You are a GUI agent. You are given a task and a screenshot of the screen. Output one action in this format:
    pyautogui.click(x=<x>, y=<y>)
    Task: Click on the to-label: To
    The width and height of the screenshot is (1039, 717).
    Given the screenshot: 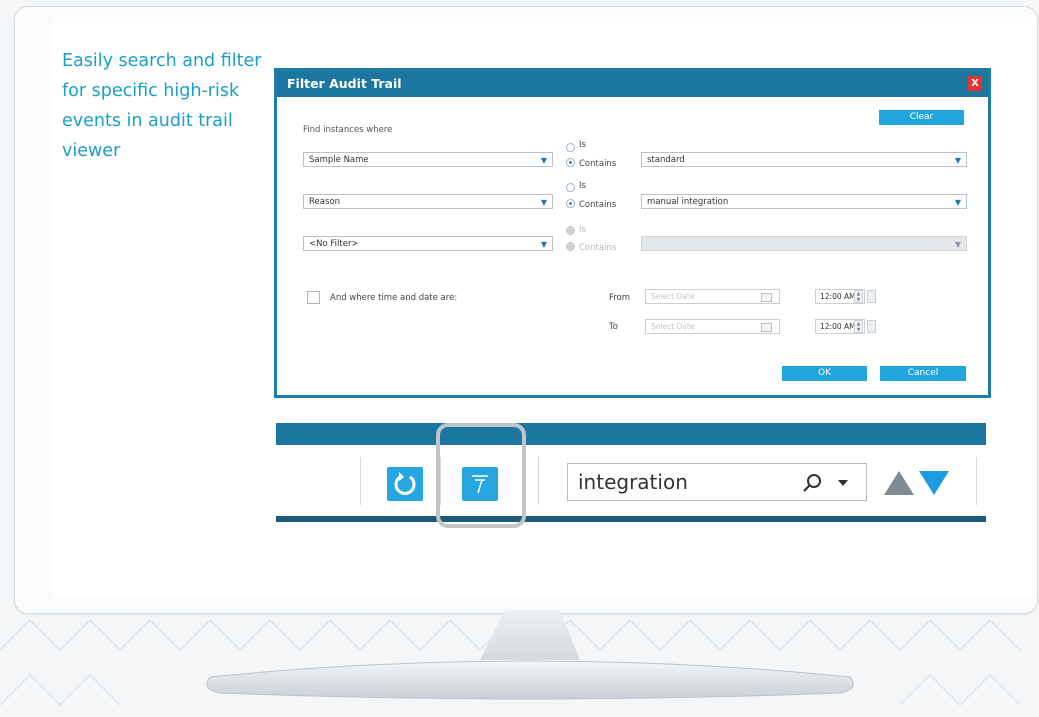 What is the action you would take?
    pyautogui.click(x=613, y=327)
    